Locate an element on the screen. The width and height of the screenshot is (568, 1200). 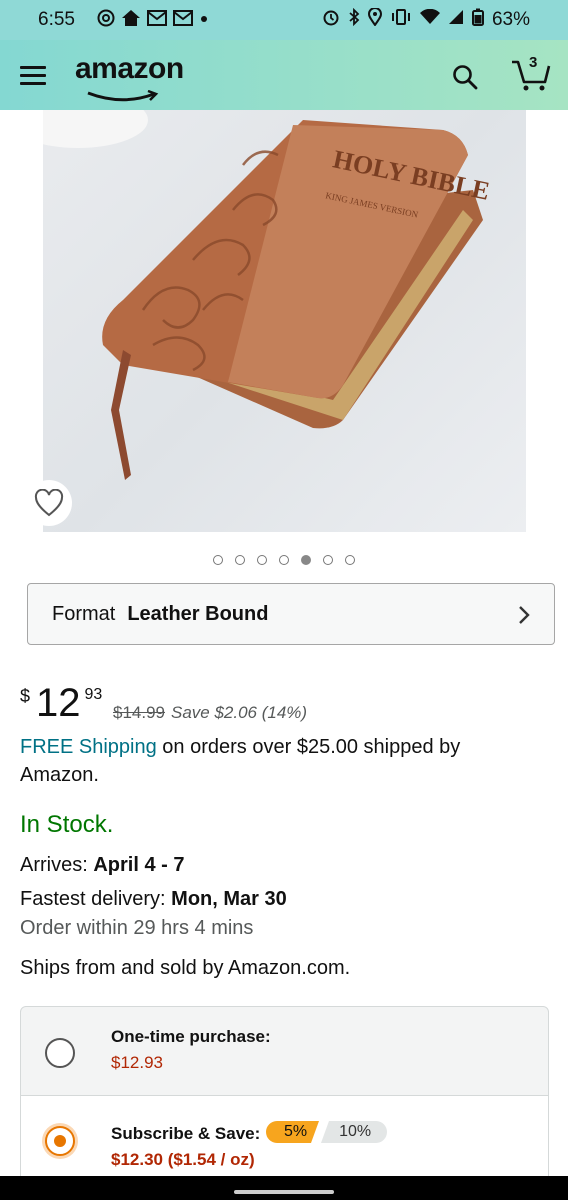
price: $ 12 93 is located at coordinates (61, 703).